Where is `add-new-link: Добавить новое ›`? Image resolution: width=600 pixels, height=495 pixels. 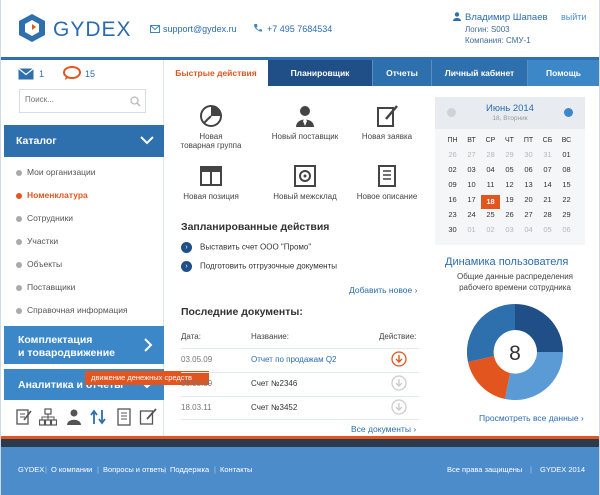
add-new-link: Добавить новое › is located at coordinates (383, 290).